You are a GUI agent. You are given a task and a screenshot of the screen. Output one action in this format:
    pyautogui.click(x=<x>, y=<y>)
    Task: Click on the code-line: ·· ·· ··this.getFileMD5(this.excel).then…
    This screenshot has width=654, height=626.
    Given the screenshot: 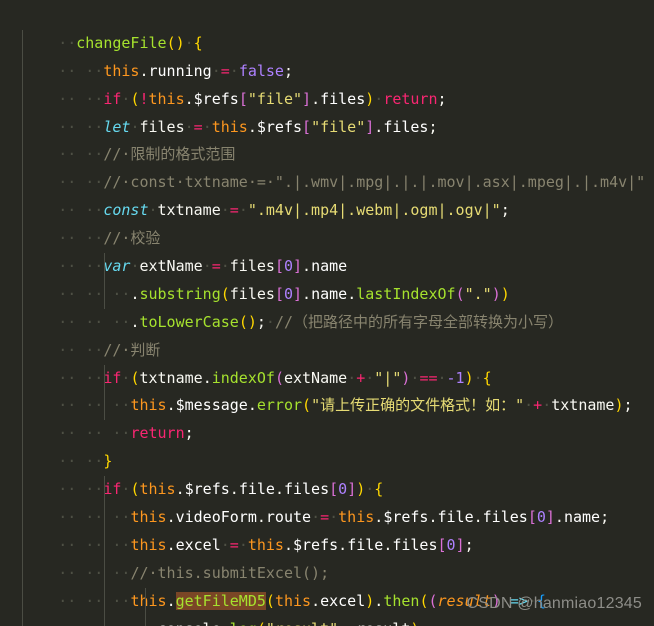 What is the action you would take?
    pyautogui.click(x=327, y=584)
    